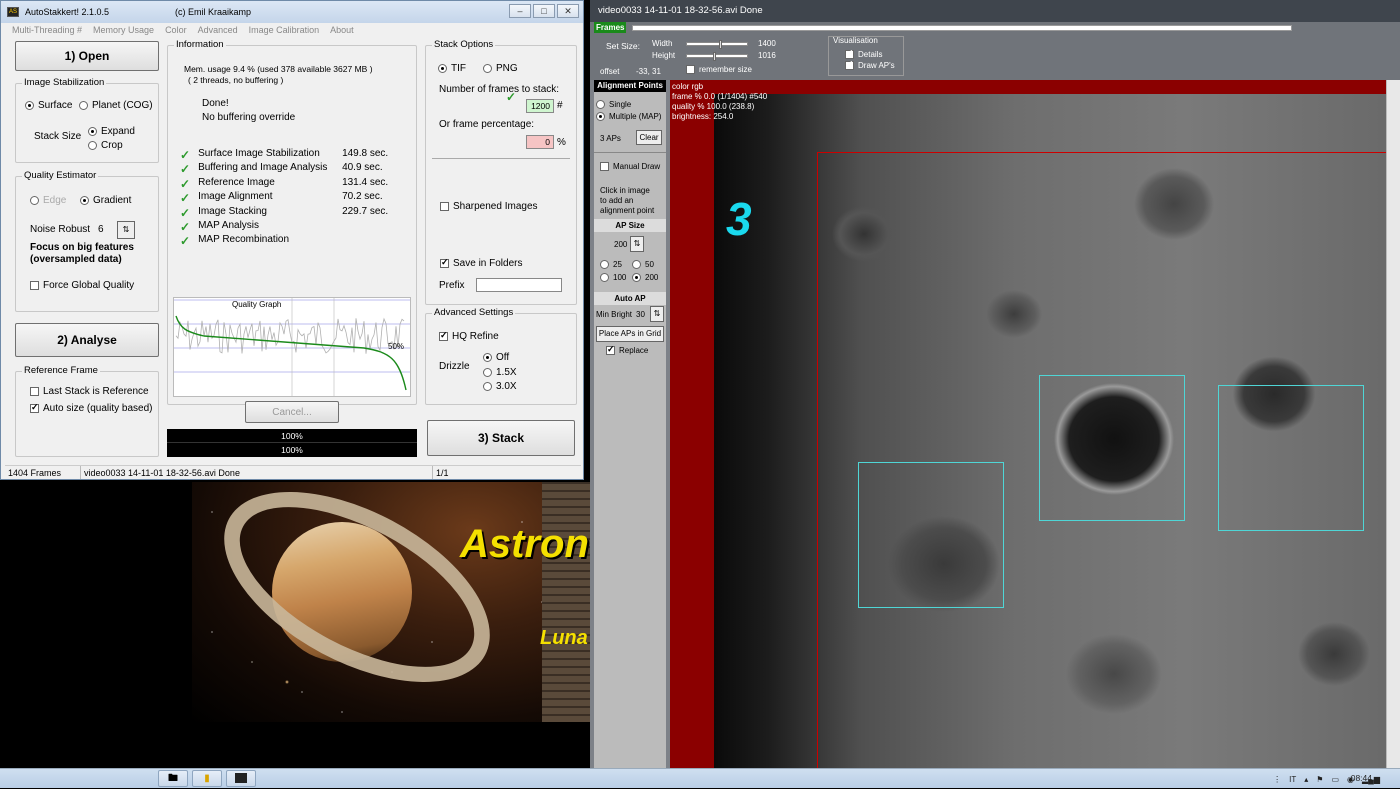 Image resolution: width=1400 pixels, height=789 pixels. Describe the element at coordinates (452, 68) in the screenshot. I see `tif-radio: TIF` at that location.